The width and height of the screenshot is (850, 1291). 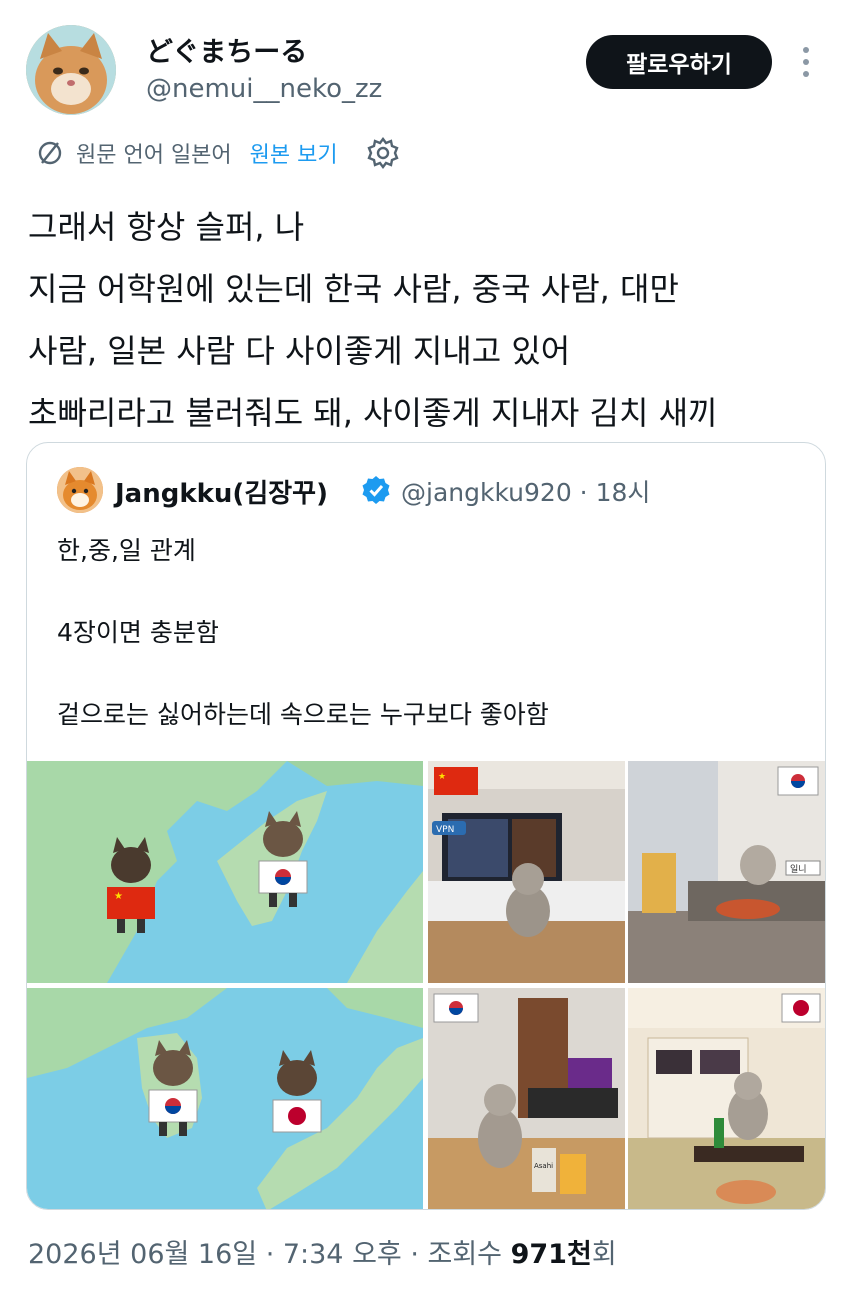 What do you see at coordinates (526, 872) in the screenshot?
I see `media-image-room-china: ★ VPN` at bounding box center [526, 872].